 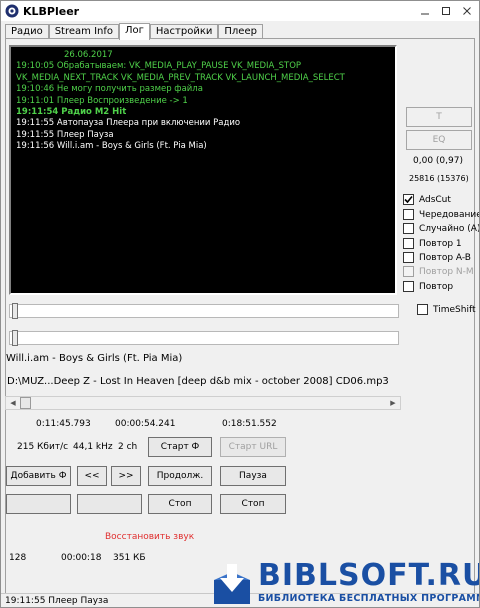 I want to click on tab-bar: Радио Stream Info Лог Настройки Плеер, so click(x=134, y=31).